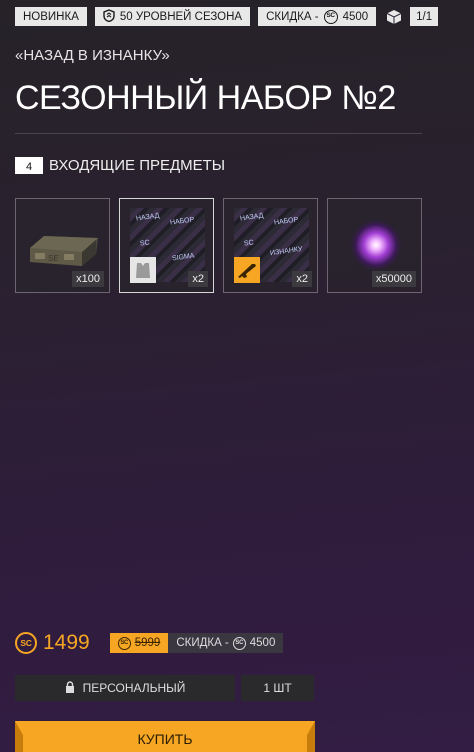 This screenshot has height=752, width=474. What do you see at coordinates (88, 279) in the screenshot?
I see `item-qty: x100` at bounding box center [88, 279].